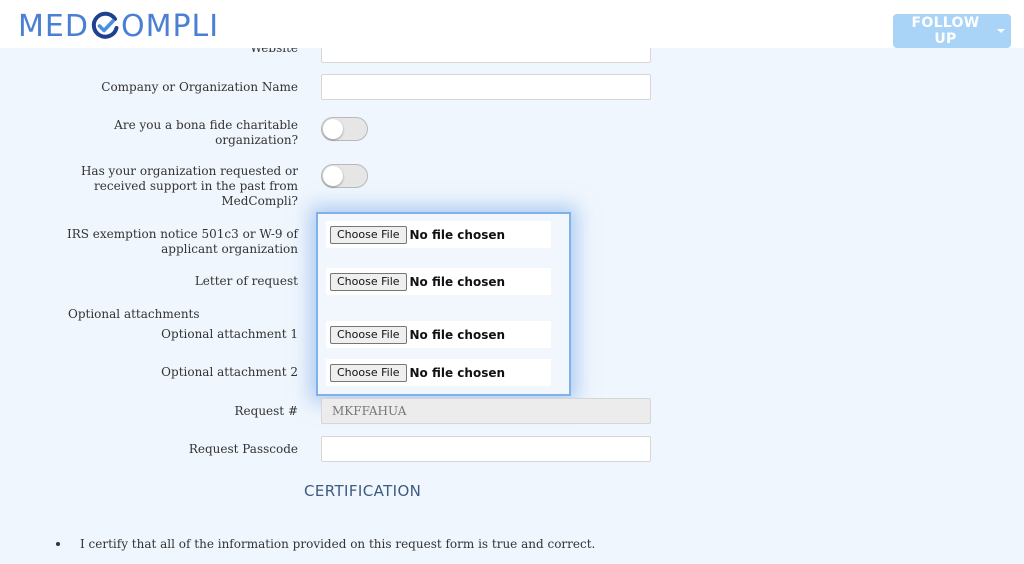 This screenshot has width=1024, height=564. Describe the element at coordinates (945, 31) in the screenshot. I see `follow-up-label: FOLLOW UP` at that location.